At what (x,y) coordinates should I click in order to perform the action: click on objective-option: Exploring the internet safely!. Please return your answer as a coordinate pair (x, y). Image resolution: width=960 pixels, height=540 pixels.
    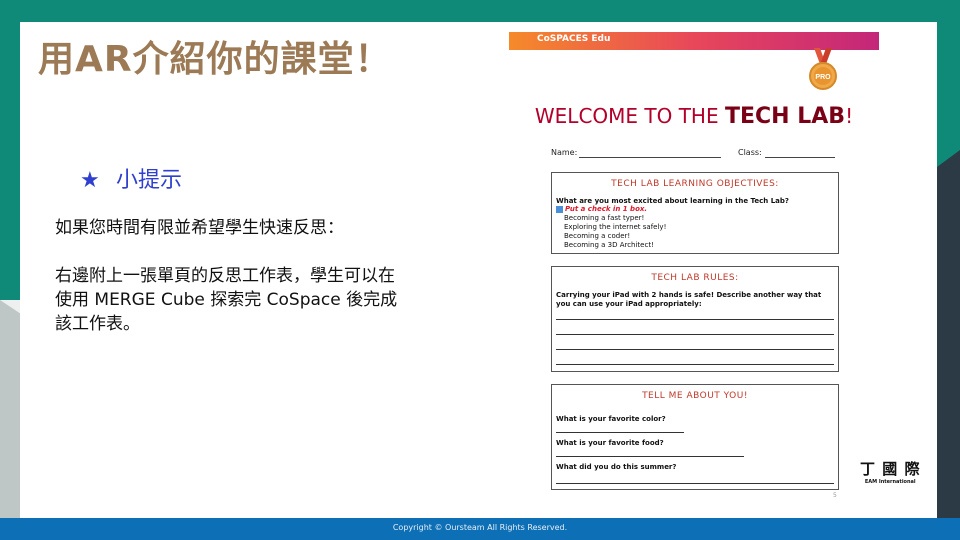
    Looking at the image, I should click on (615, 227).